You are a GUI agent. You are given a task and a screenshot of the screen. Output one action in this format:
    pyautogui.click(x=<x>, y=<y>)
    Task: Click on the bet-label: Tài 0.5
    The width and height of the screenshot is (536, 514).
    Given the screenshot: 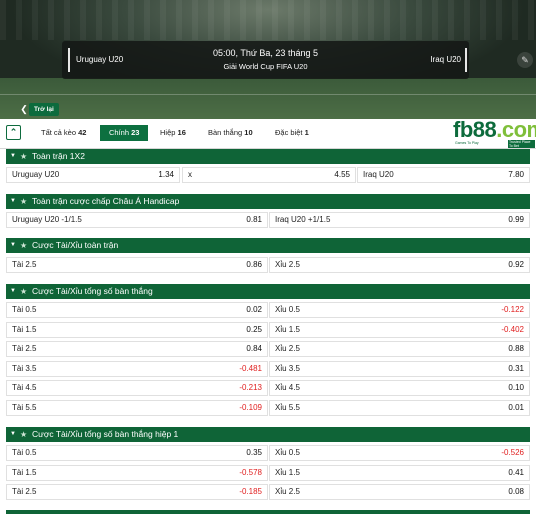 What is the action you would take?
    pyautogui.click(x=24, y=452)
    